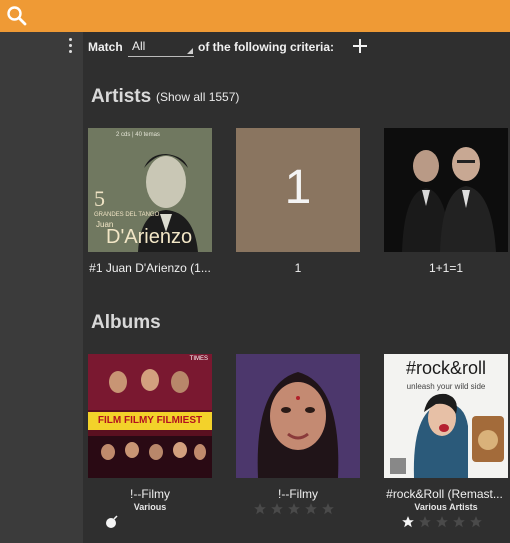 This screenshot has width=510, height=543. I want to click on more-options-icon, so click(70, 47).